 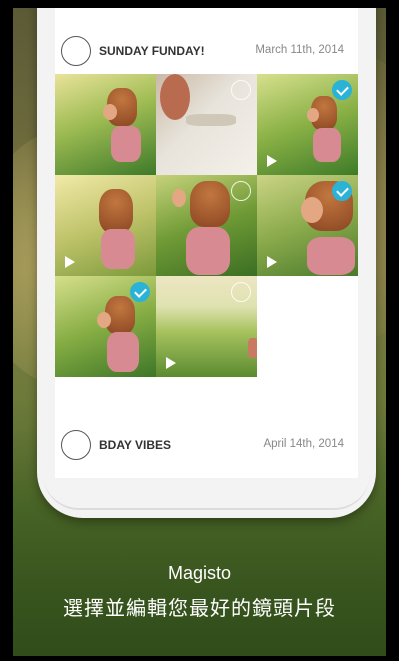 I want to click on feature-caption: 選擇並編輯您最好的鏡頭片段, so click(x=199, y=609).